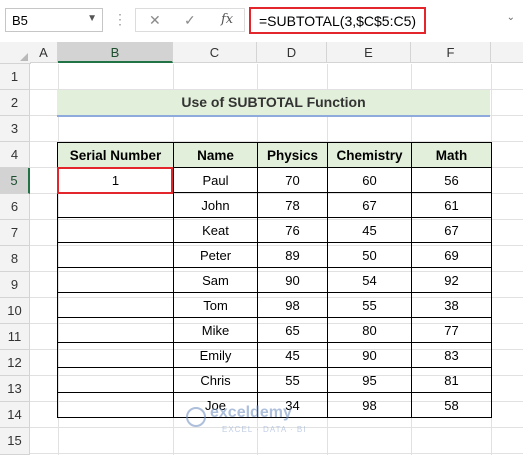 The image size is (523, 455). What do you see at coordinates (15, 311) in the screenshot?
I see `row-header-10: 10` at bounding box center [15, 311].